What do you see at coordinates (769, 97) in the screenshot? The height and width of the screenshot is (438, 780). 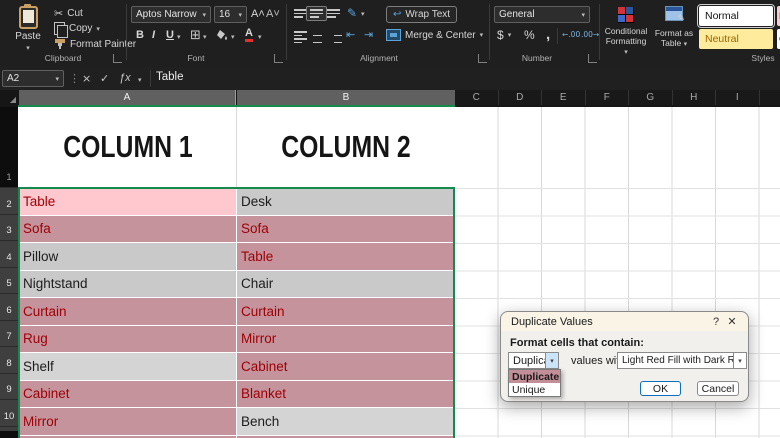 I see `column-header-j-partial` at bounding box center [769, 97].